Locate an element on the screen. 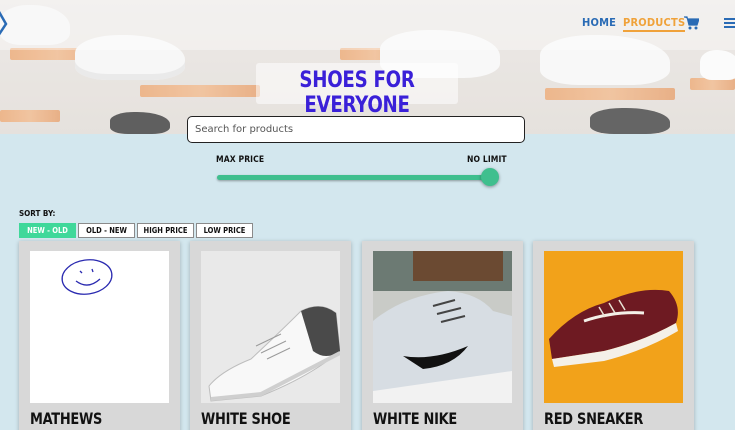 This screenshot has width=735, height=430. product-card: RED SNEAKER is located at coordinates (613, 335).